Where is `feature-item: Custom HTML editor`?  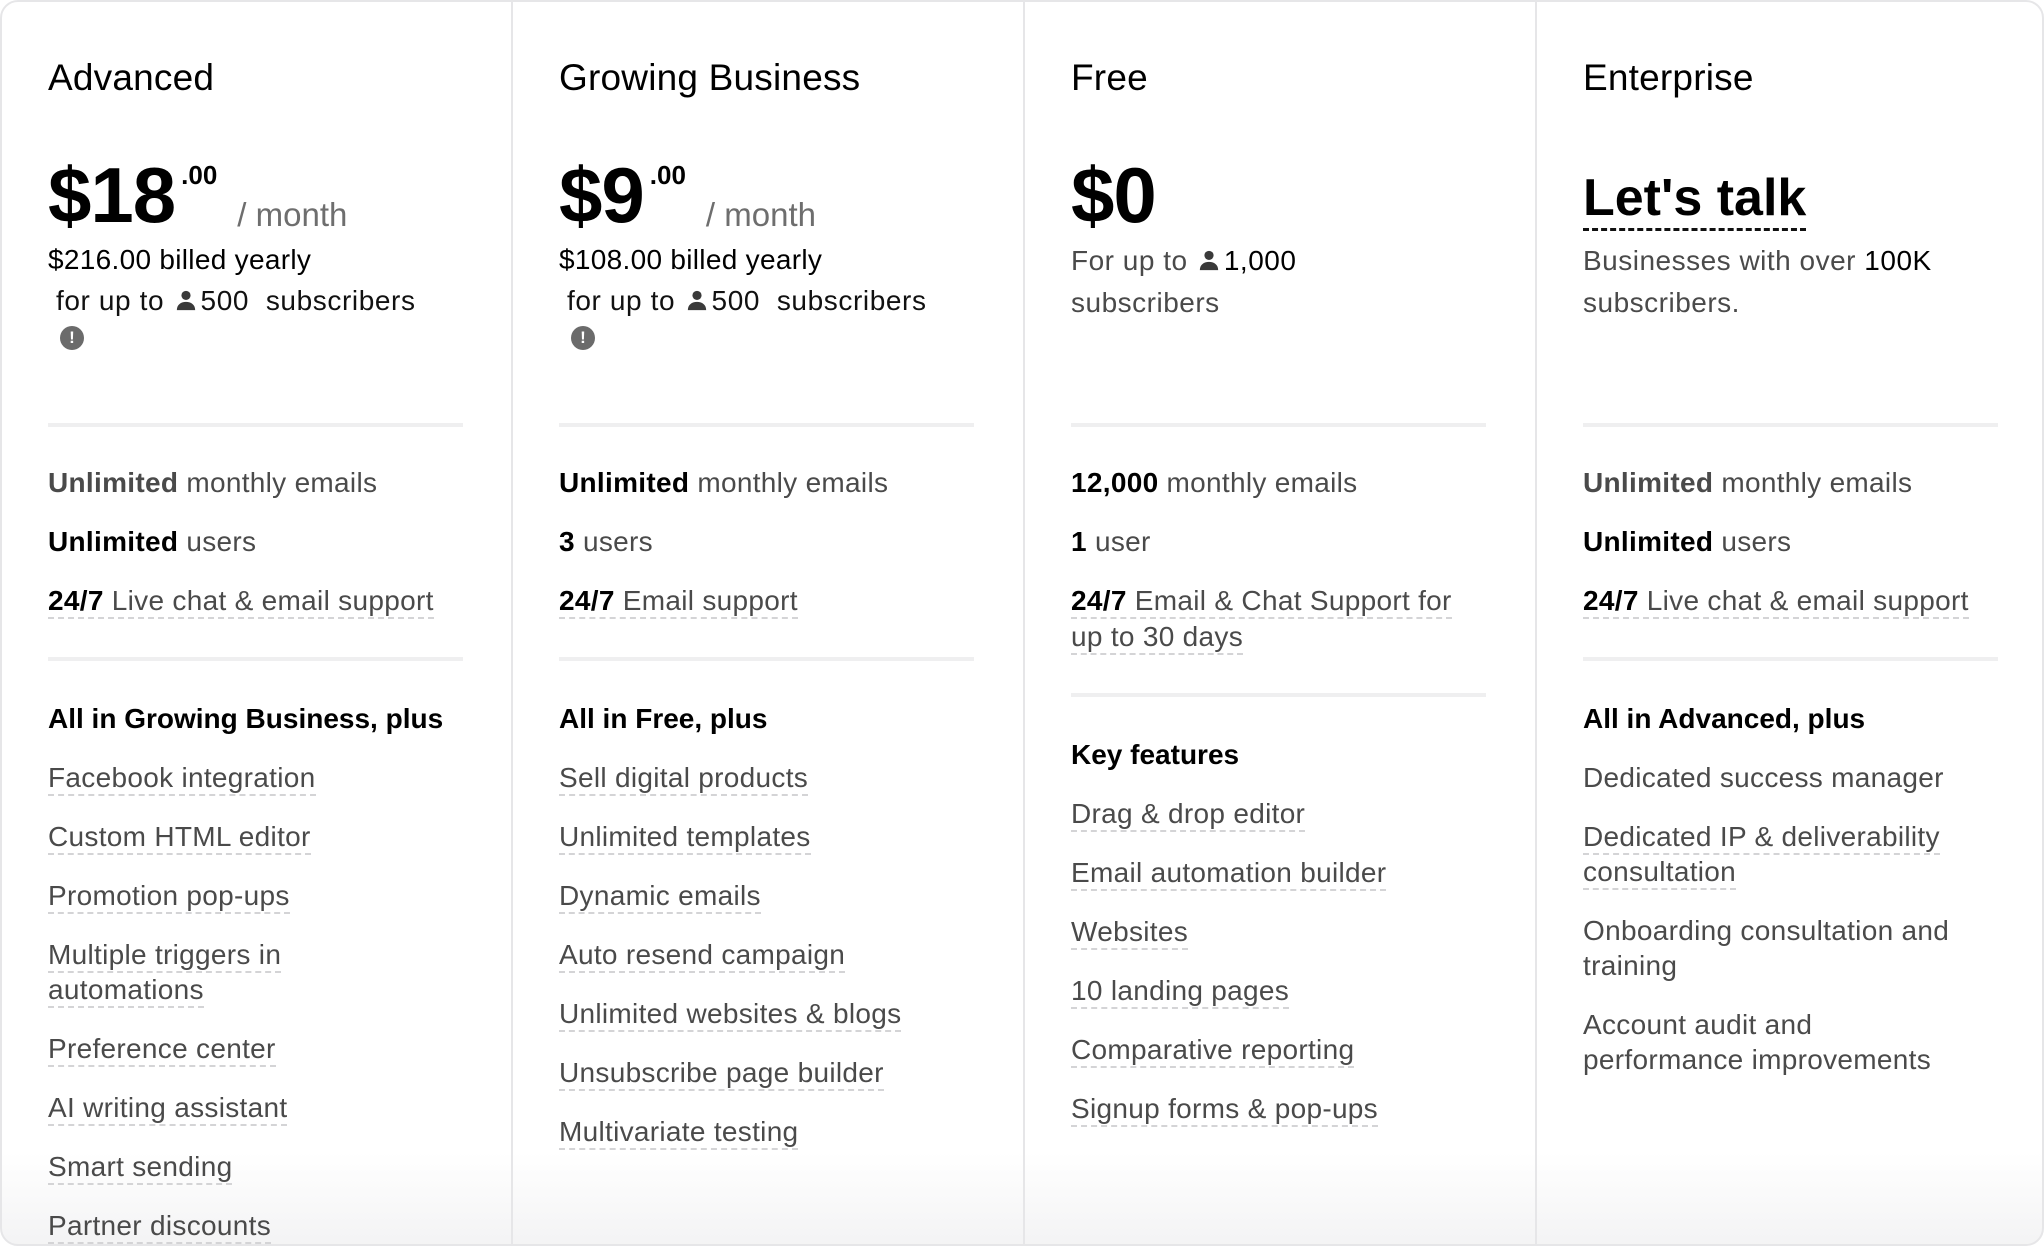
feature-item: Custom HTML editor is located at coordinates (255, 837).